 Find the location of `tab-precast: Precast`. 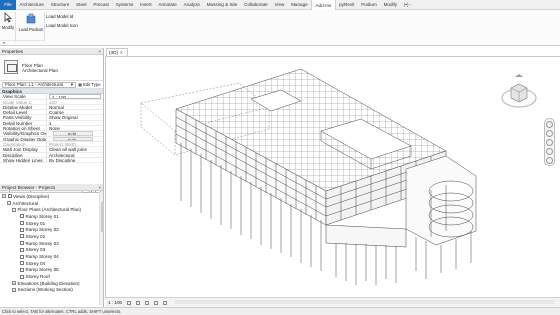

tab-precast: Precast is located at coordinates (101, 5).